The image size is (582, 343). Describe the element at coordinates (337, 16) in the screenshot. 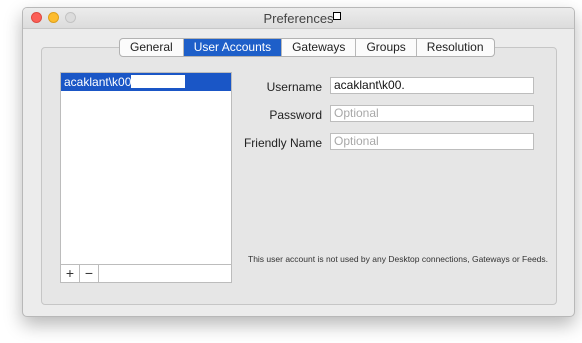

I see `resize-handle-icon` at that location.